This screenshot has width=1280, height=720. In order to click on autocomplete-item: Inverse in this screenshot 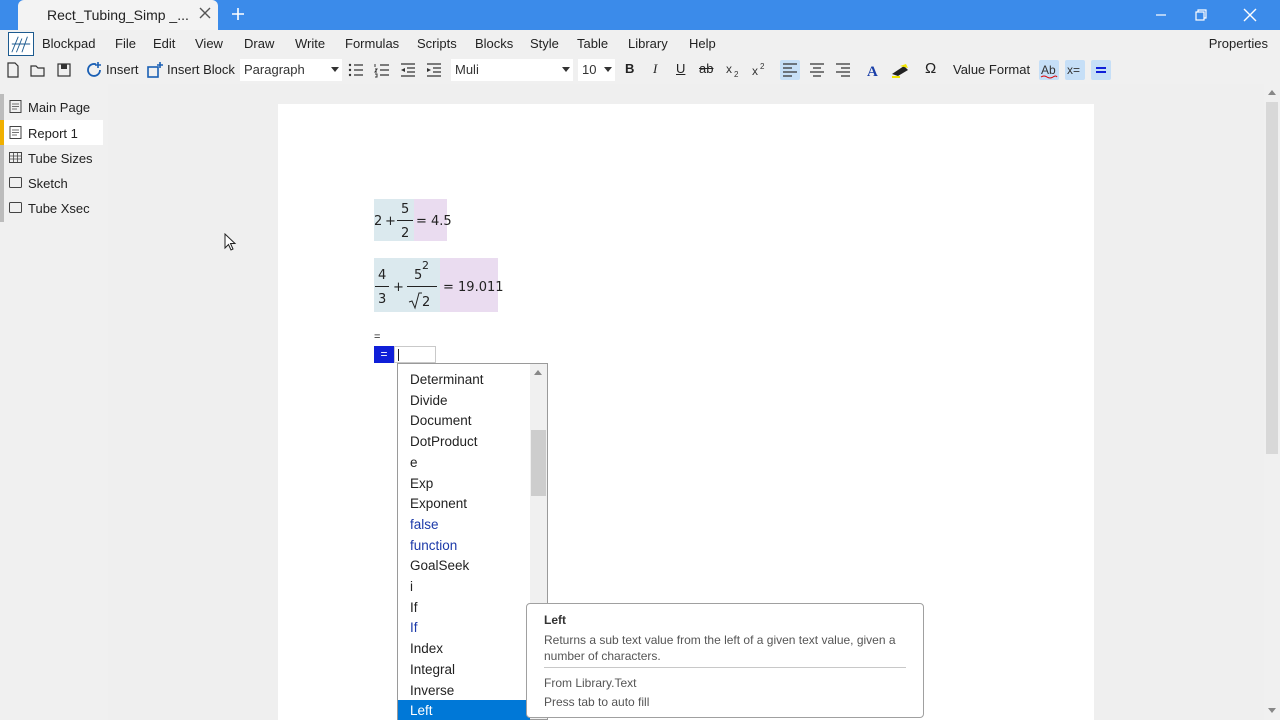, I will do `click(464, 690)`.